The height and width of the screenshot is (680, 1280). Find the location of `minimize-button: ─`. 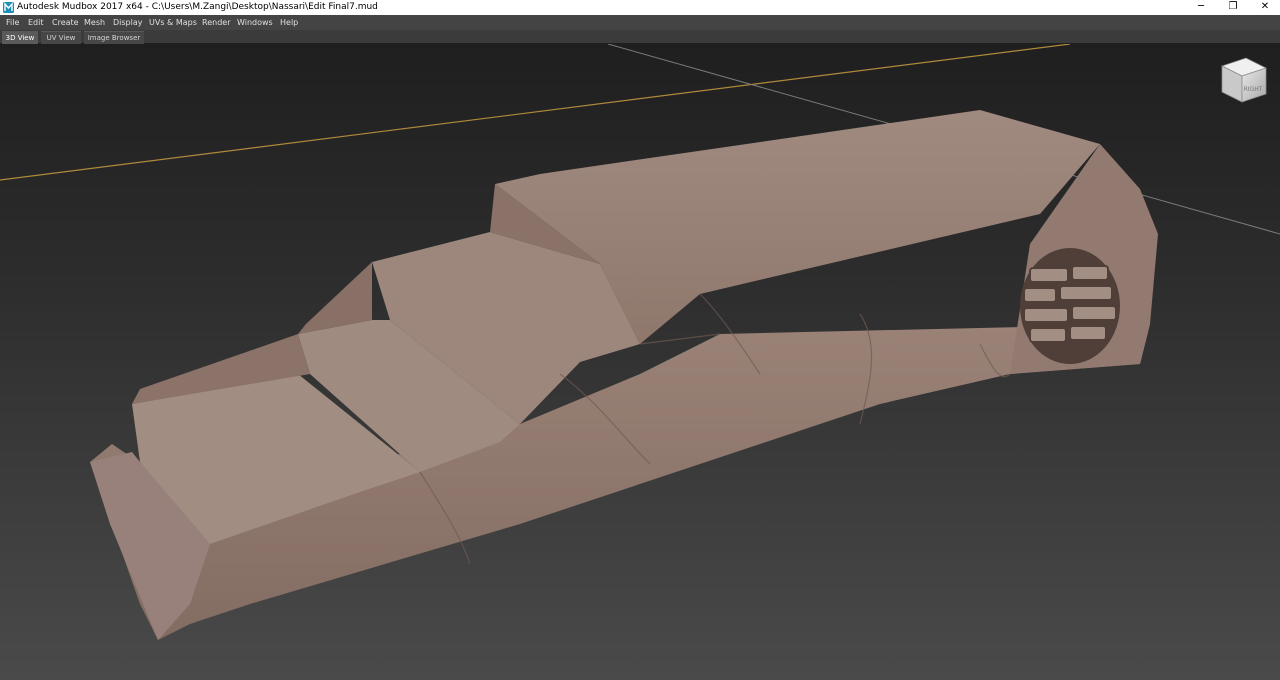

minimize-button: ─ is located at coordinates (1201, 7).